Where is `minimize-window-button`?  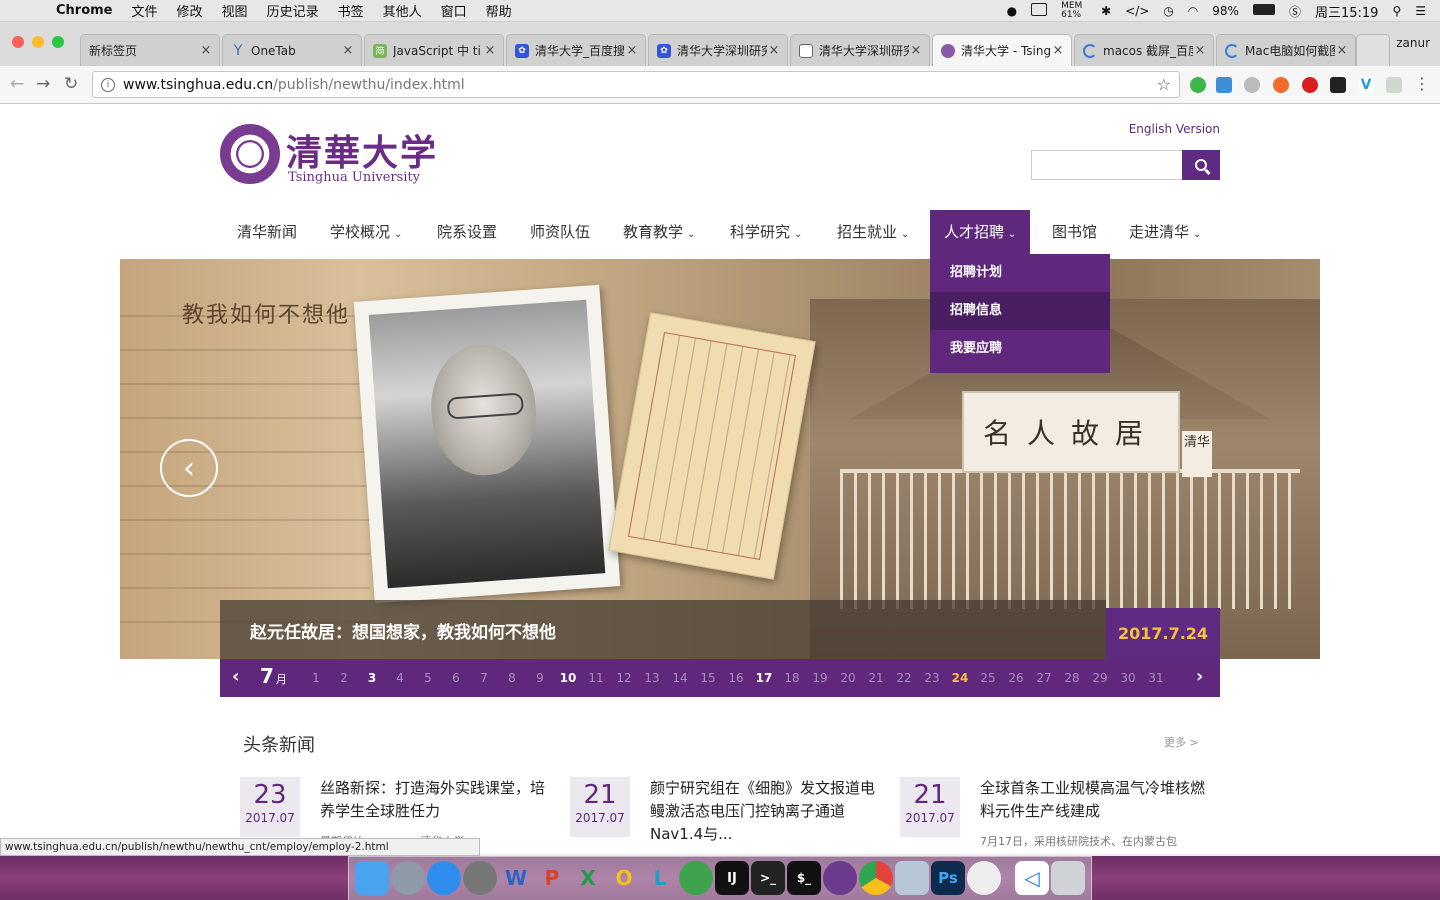
minimize-window-button is located at coordinates (38, 42).